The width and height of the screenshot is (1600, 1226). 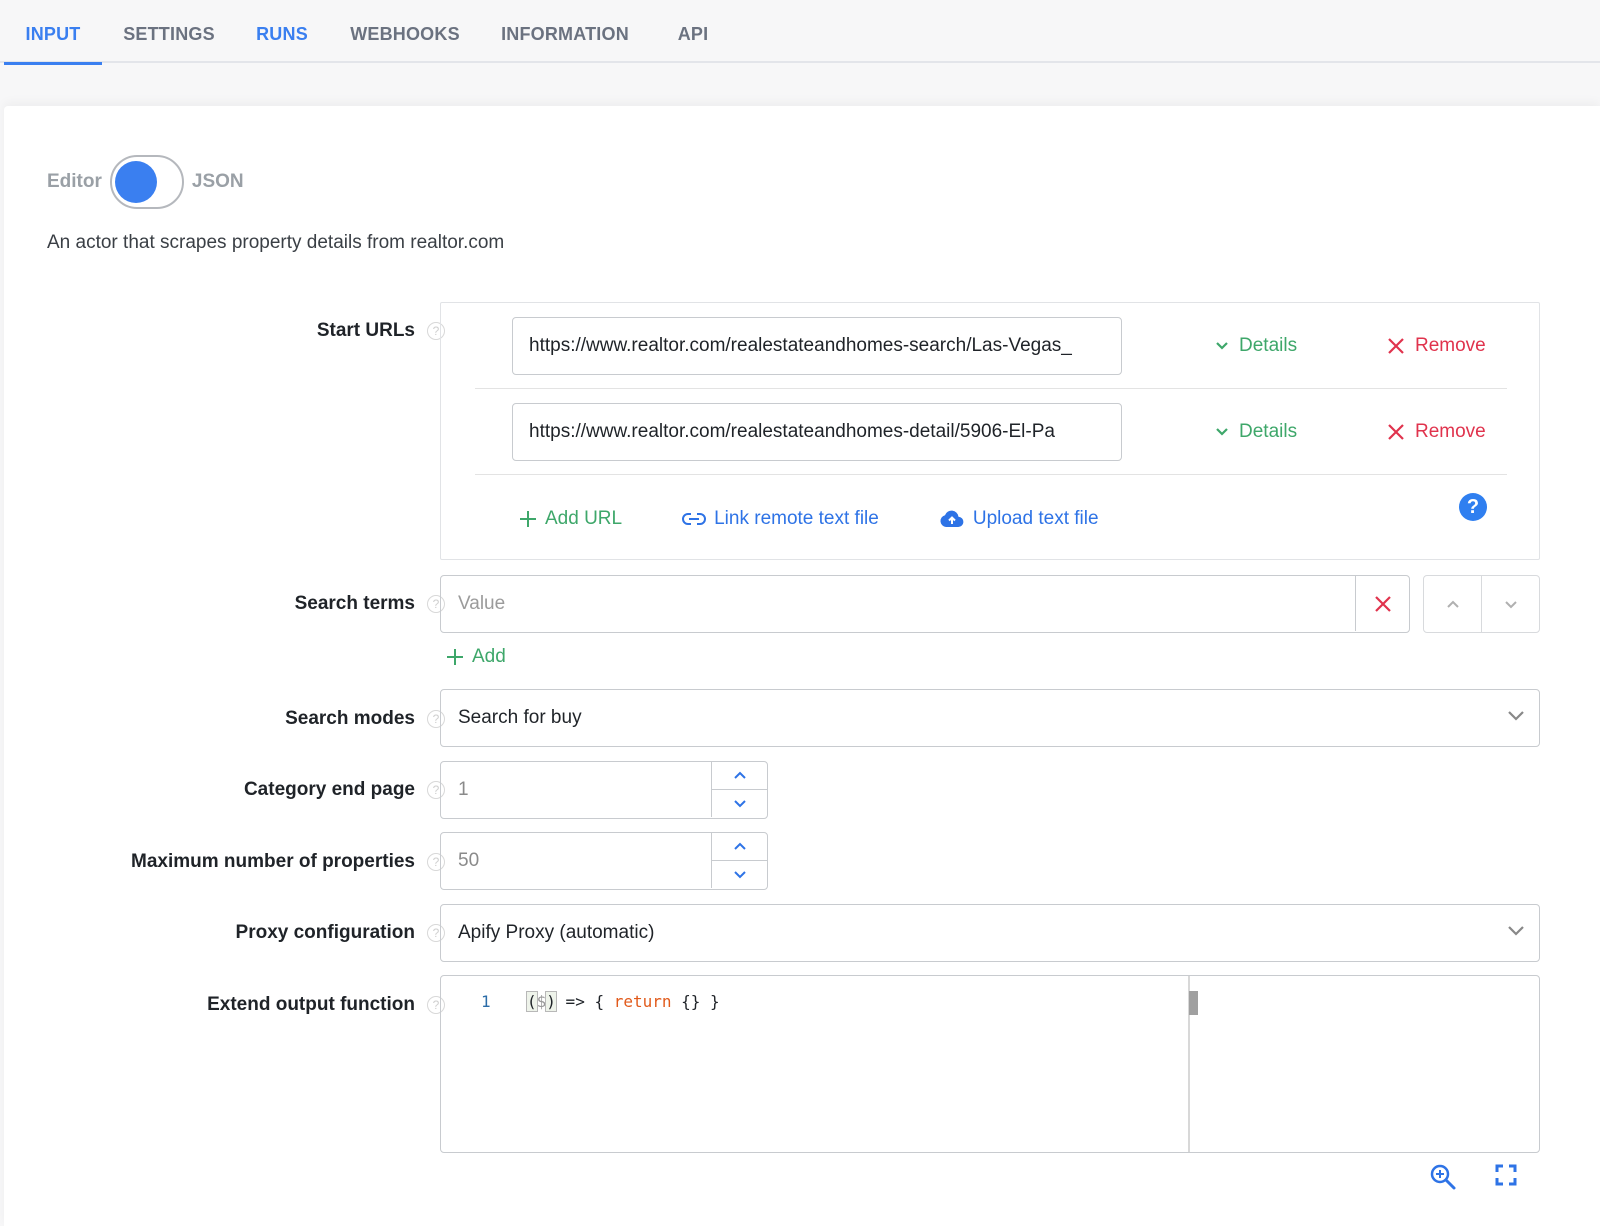 I want to click on tab-settings: SETTINGS, so click(x=169, y=31).